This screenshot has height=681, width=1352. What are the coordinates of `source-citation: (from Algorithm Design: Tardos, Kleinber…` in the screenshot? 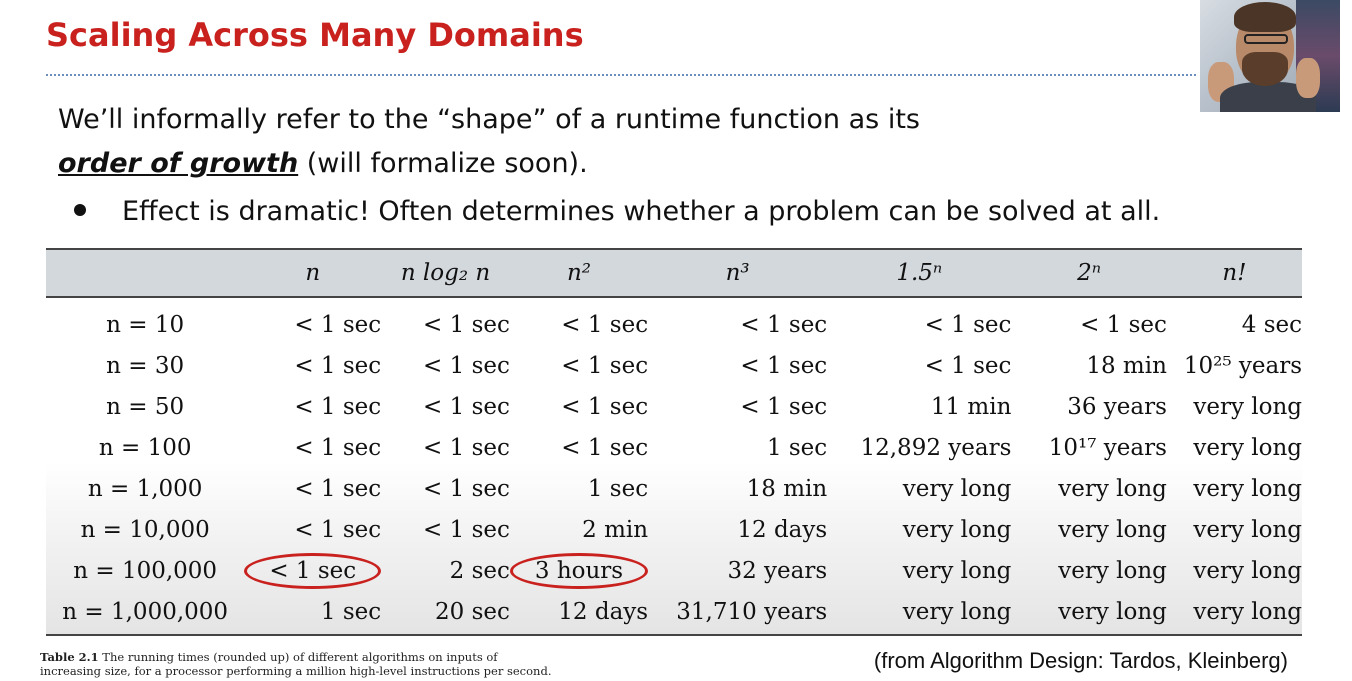 It's located at (1080, 660).